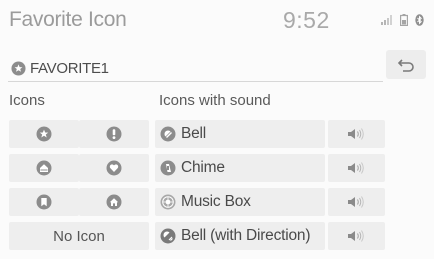 Image resolution: width=434 pixels, height=259 pixels. I want to click on icon-option-home, so click(44, 168).